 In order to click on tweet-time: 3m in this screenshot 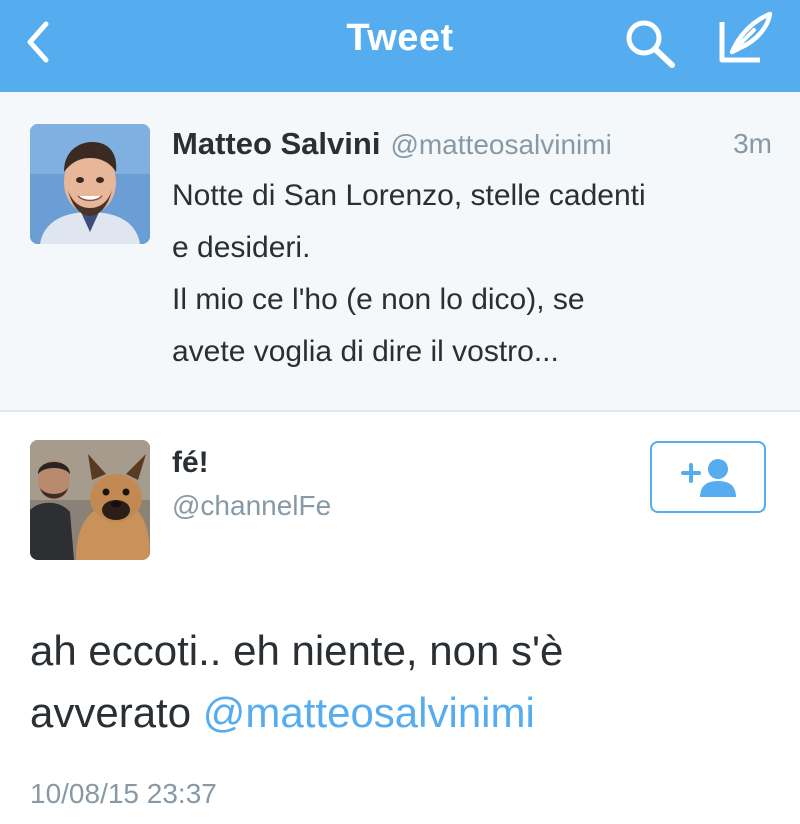, I will do `click(752, 143)`.